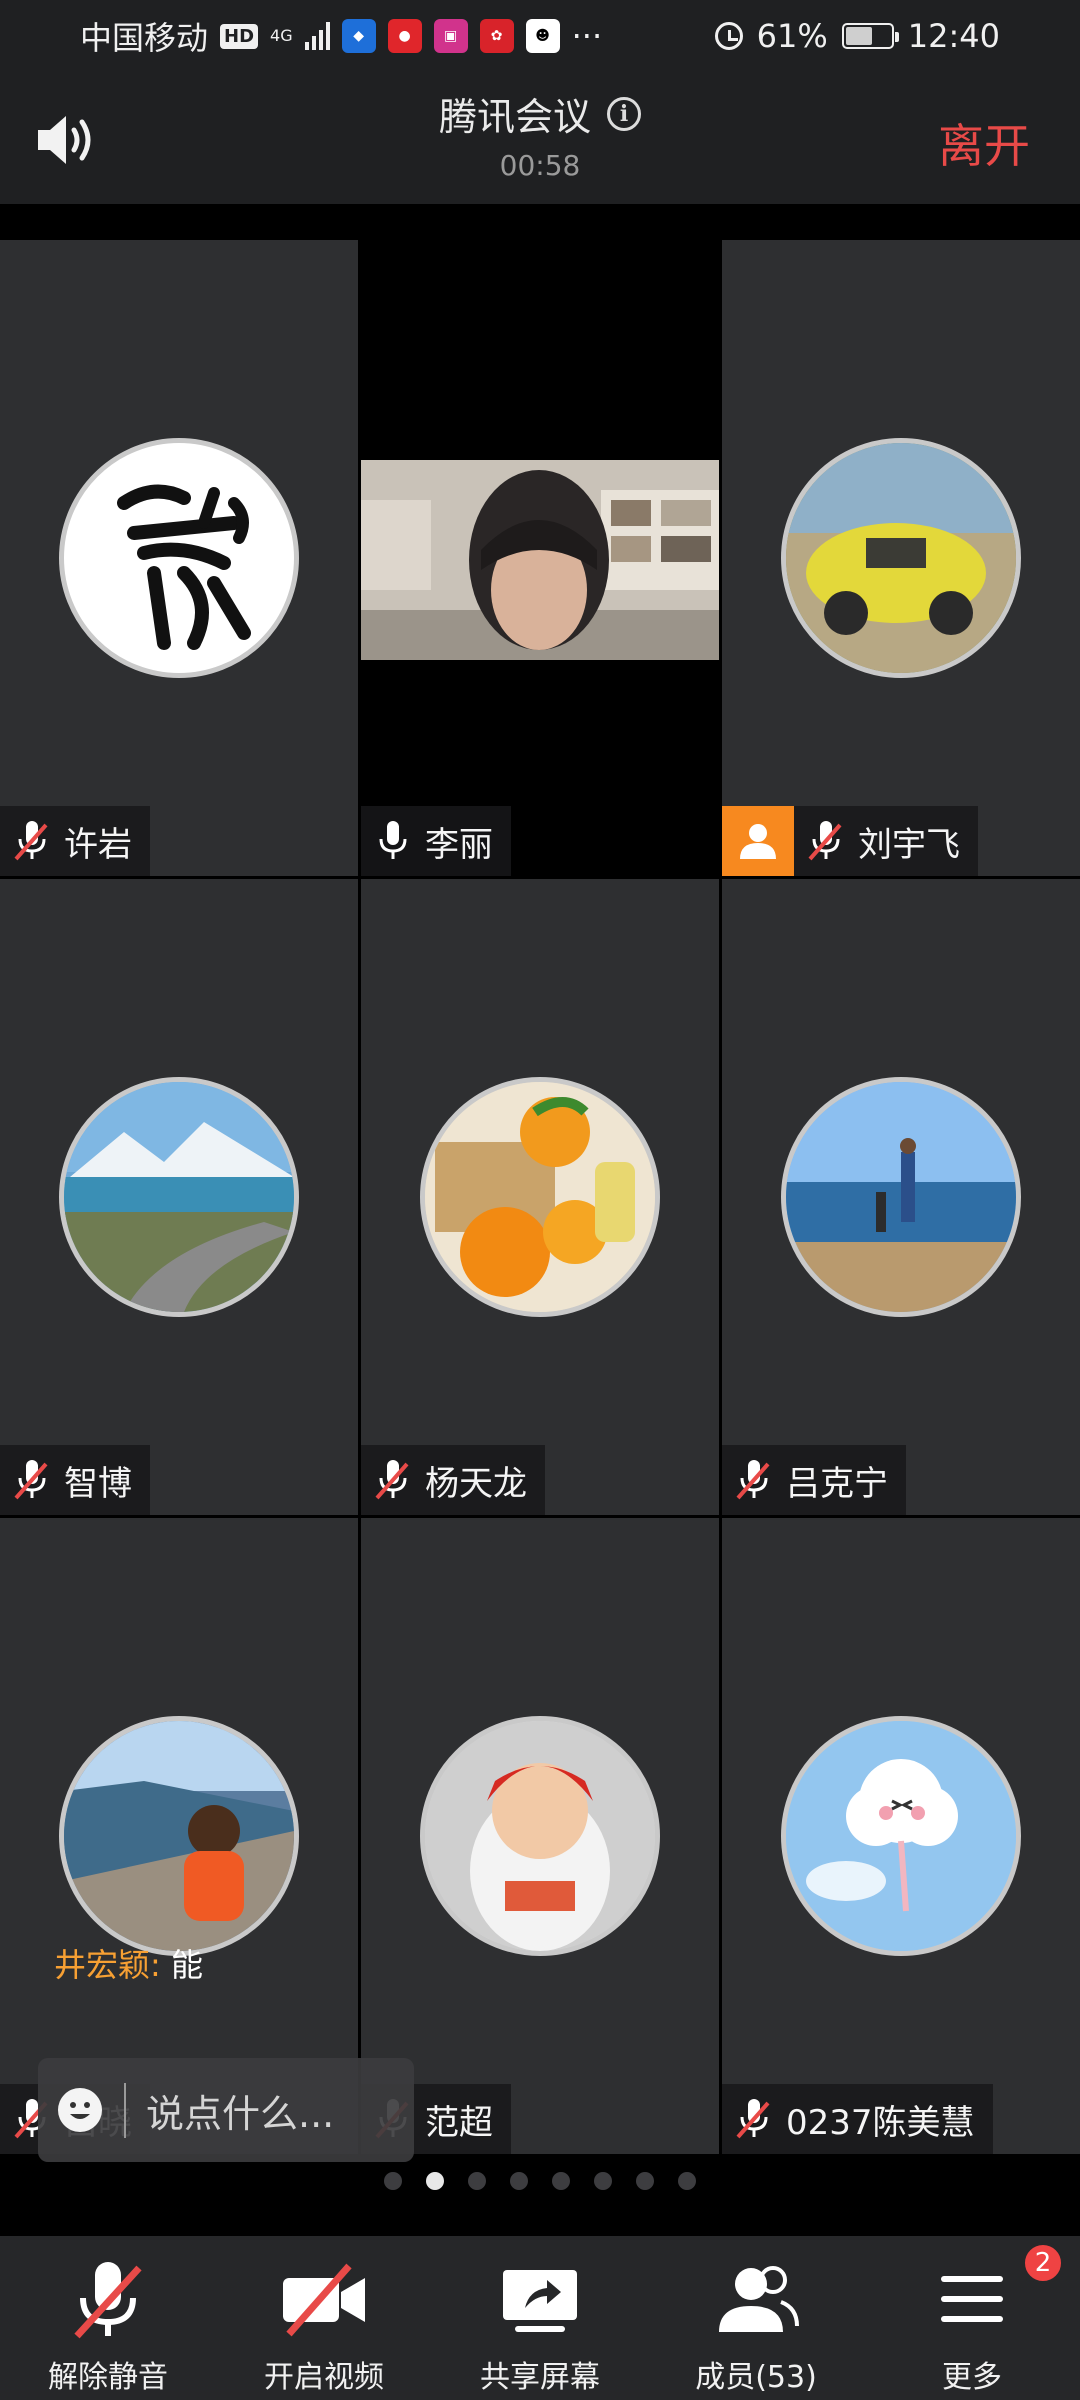  Describe the element at coordinates (496, 36) in the screenshot. I see `app-notification-icon: ✿` at that location.